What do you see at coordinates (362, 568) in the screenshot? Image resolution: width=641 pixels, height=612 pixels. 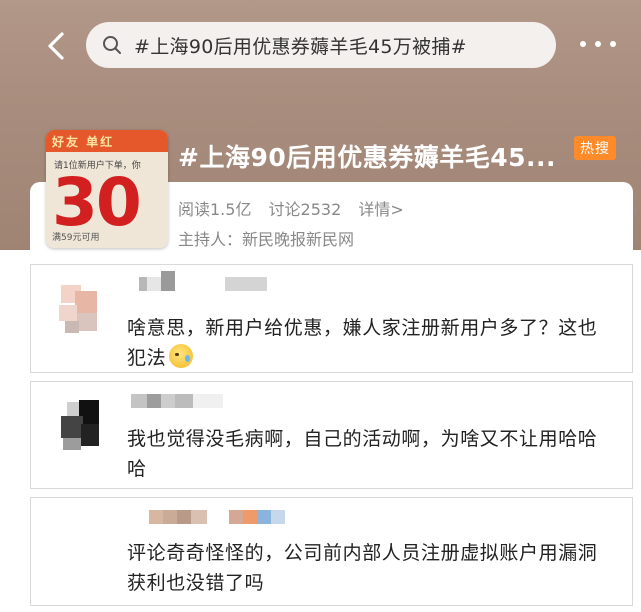 I see `comment-text: 评论奇奇怪怪的，公司前内部人员注册虚拟账户用漏洞获利也没错了吗` at bounding box center [362, 568].